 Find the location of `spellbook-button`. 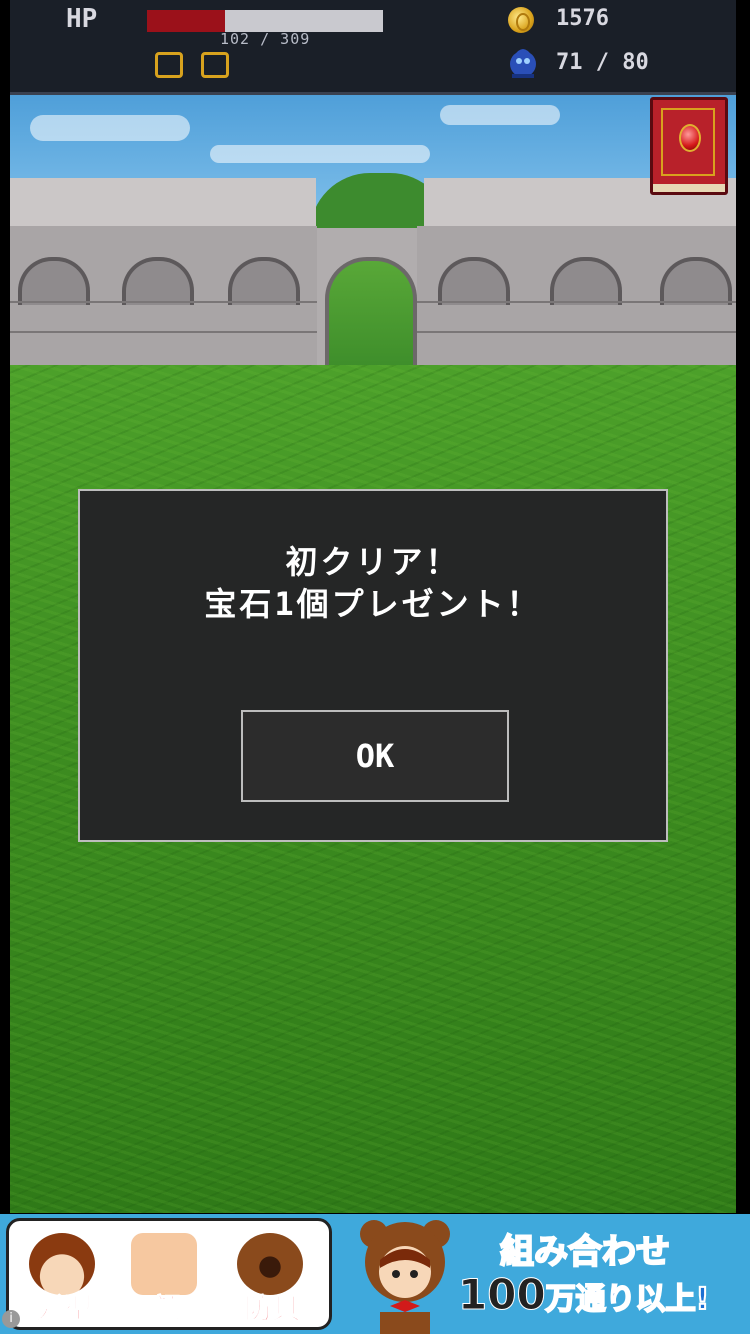

spellbook-button is located at coordinates (689, 146).